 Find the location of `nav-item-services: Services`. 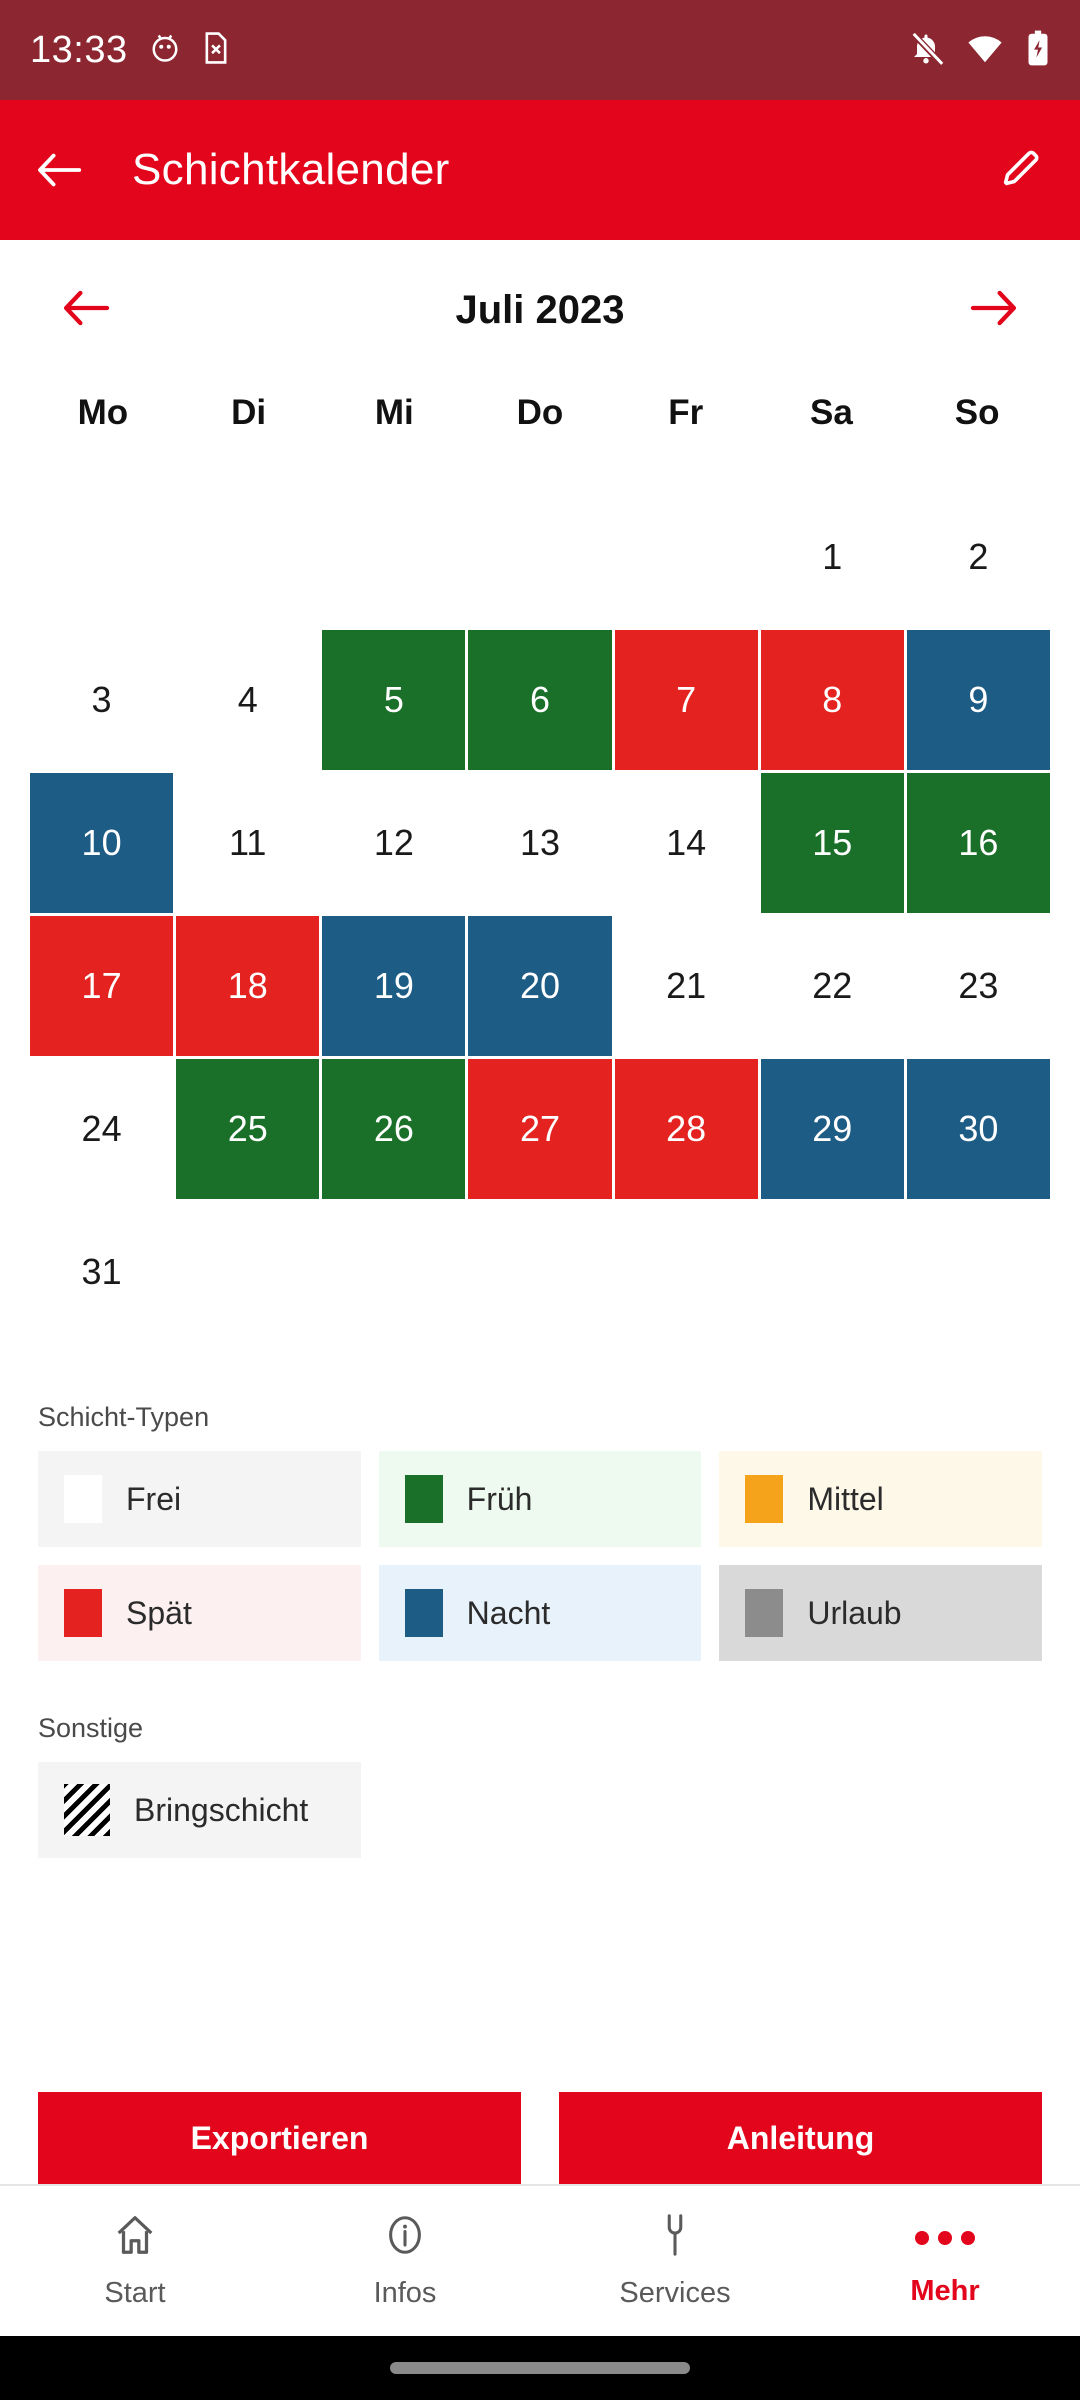

nav-item-services: Services is located at coordinates (675, 2261).